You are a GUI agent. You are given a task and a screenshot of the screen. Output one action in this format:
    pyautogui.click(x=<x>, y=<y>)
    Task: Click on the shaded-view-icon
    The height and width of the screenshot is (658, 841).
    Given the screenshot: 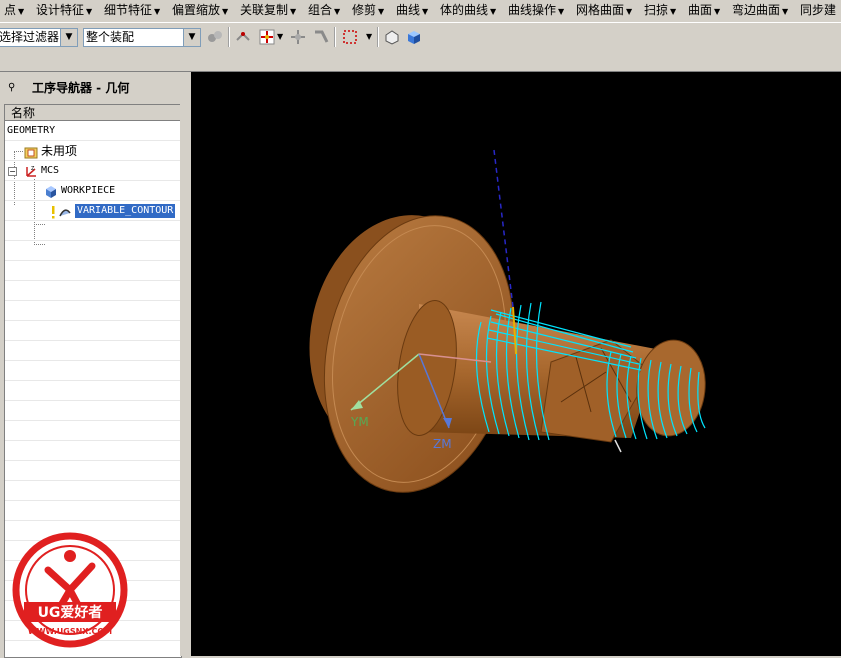 What is the action you would take?
    pyautogui.click(x=414, y=37)
    